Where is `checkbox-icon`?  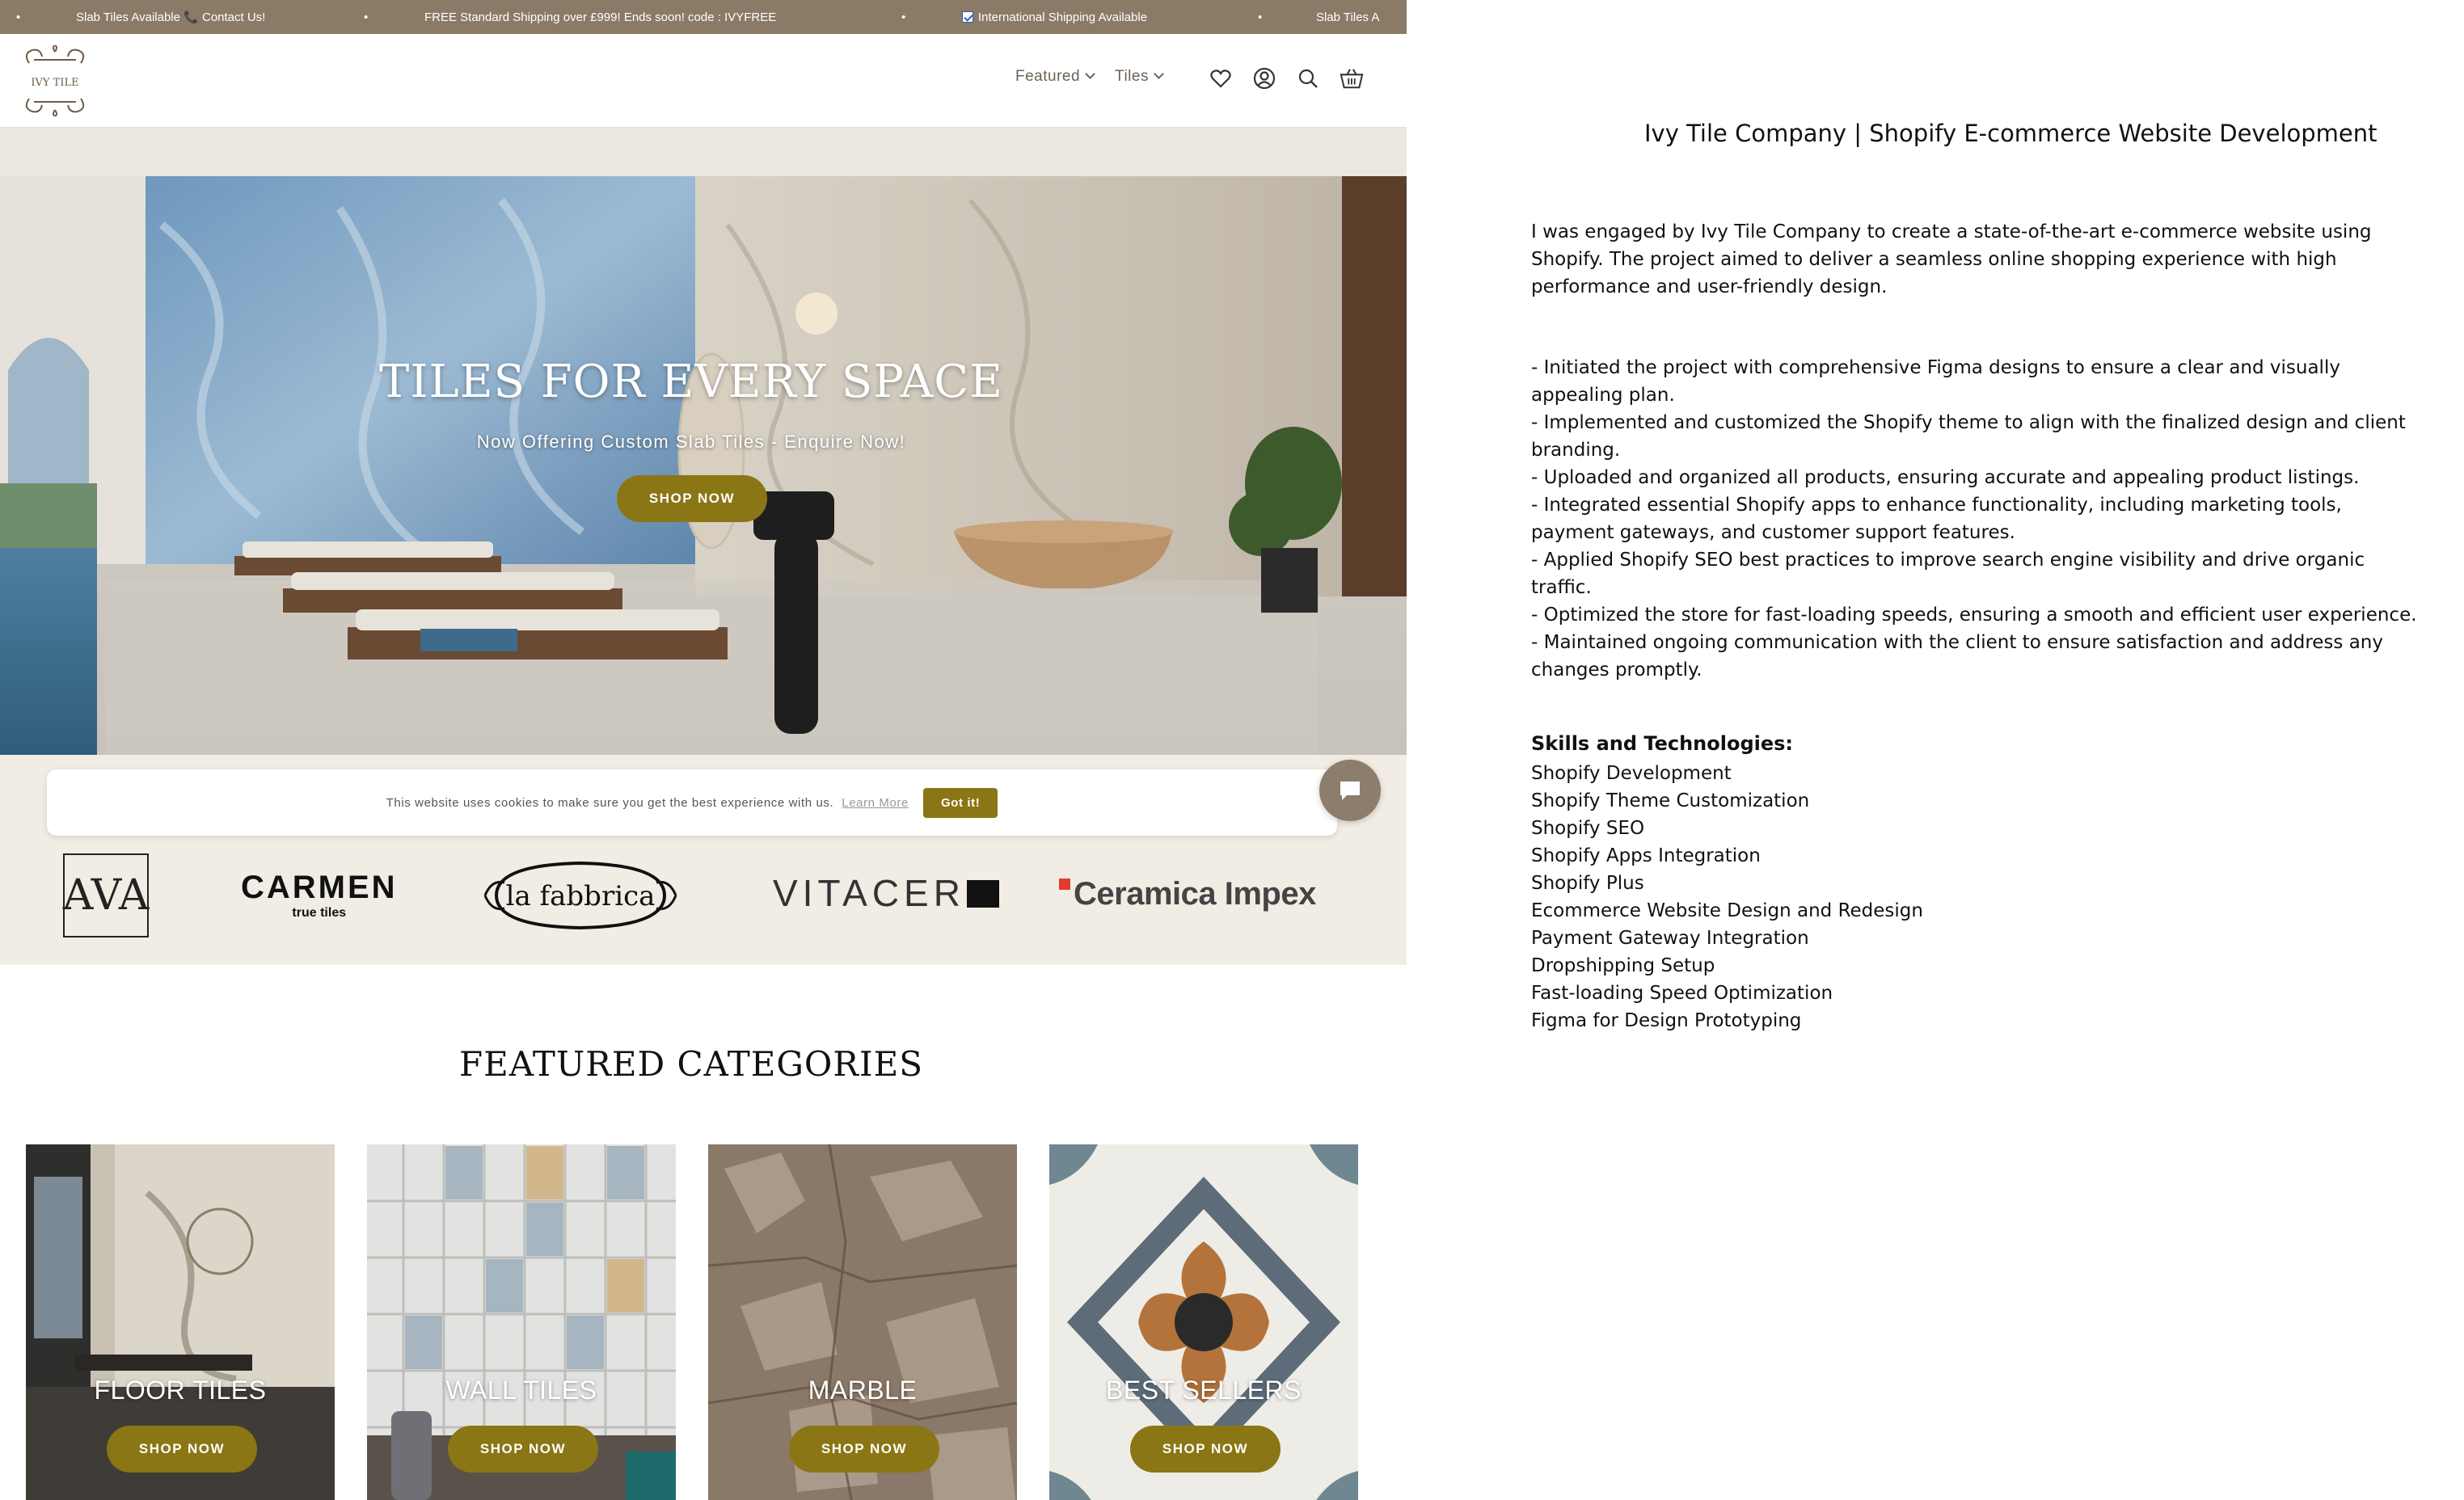 checkbox-icon is located at coordinates (967, 17).